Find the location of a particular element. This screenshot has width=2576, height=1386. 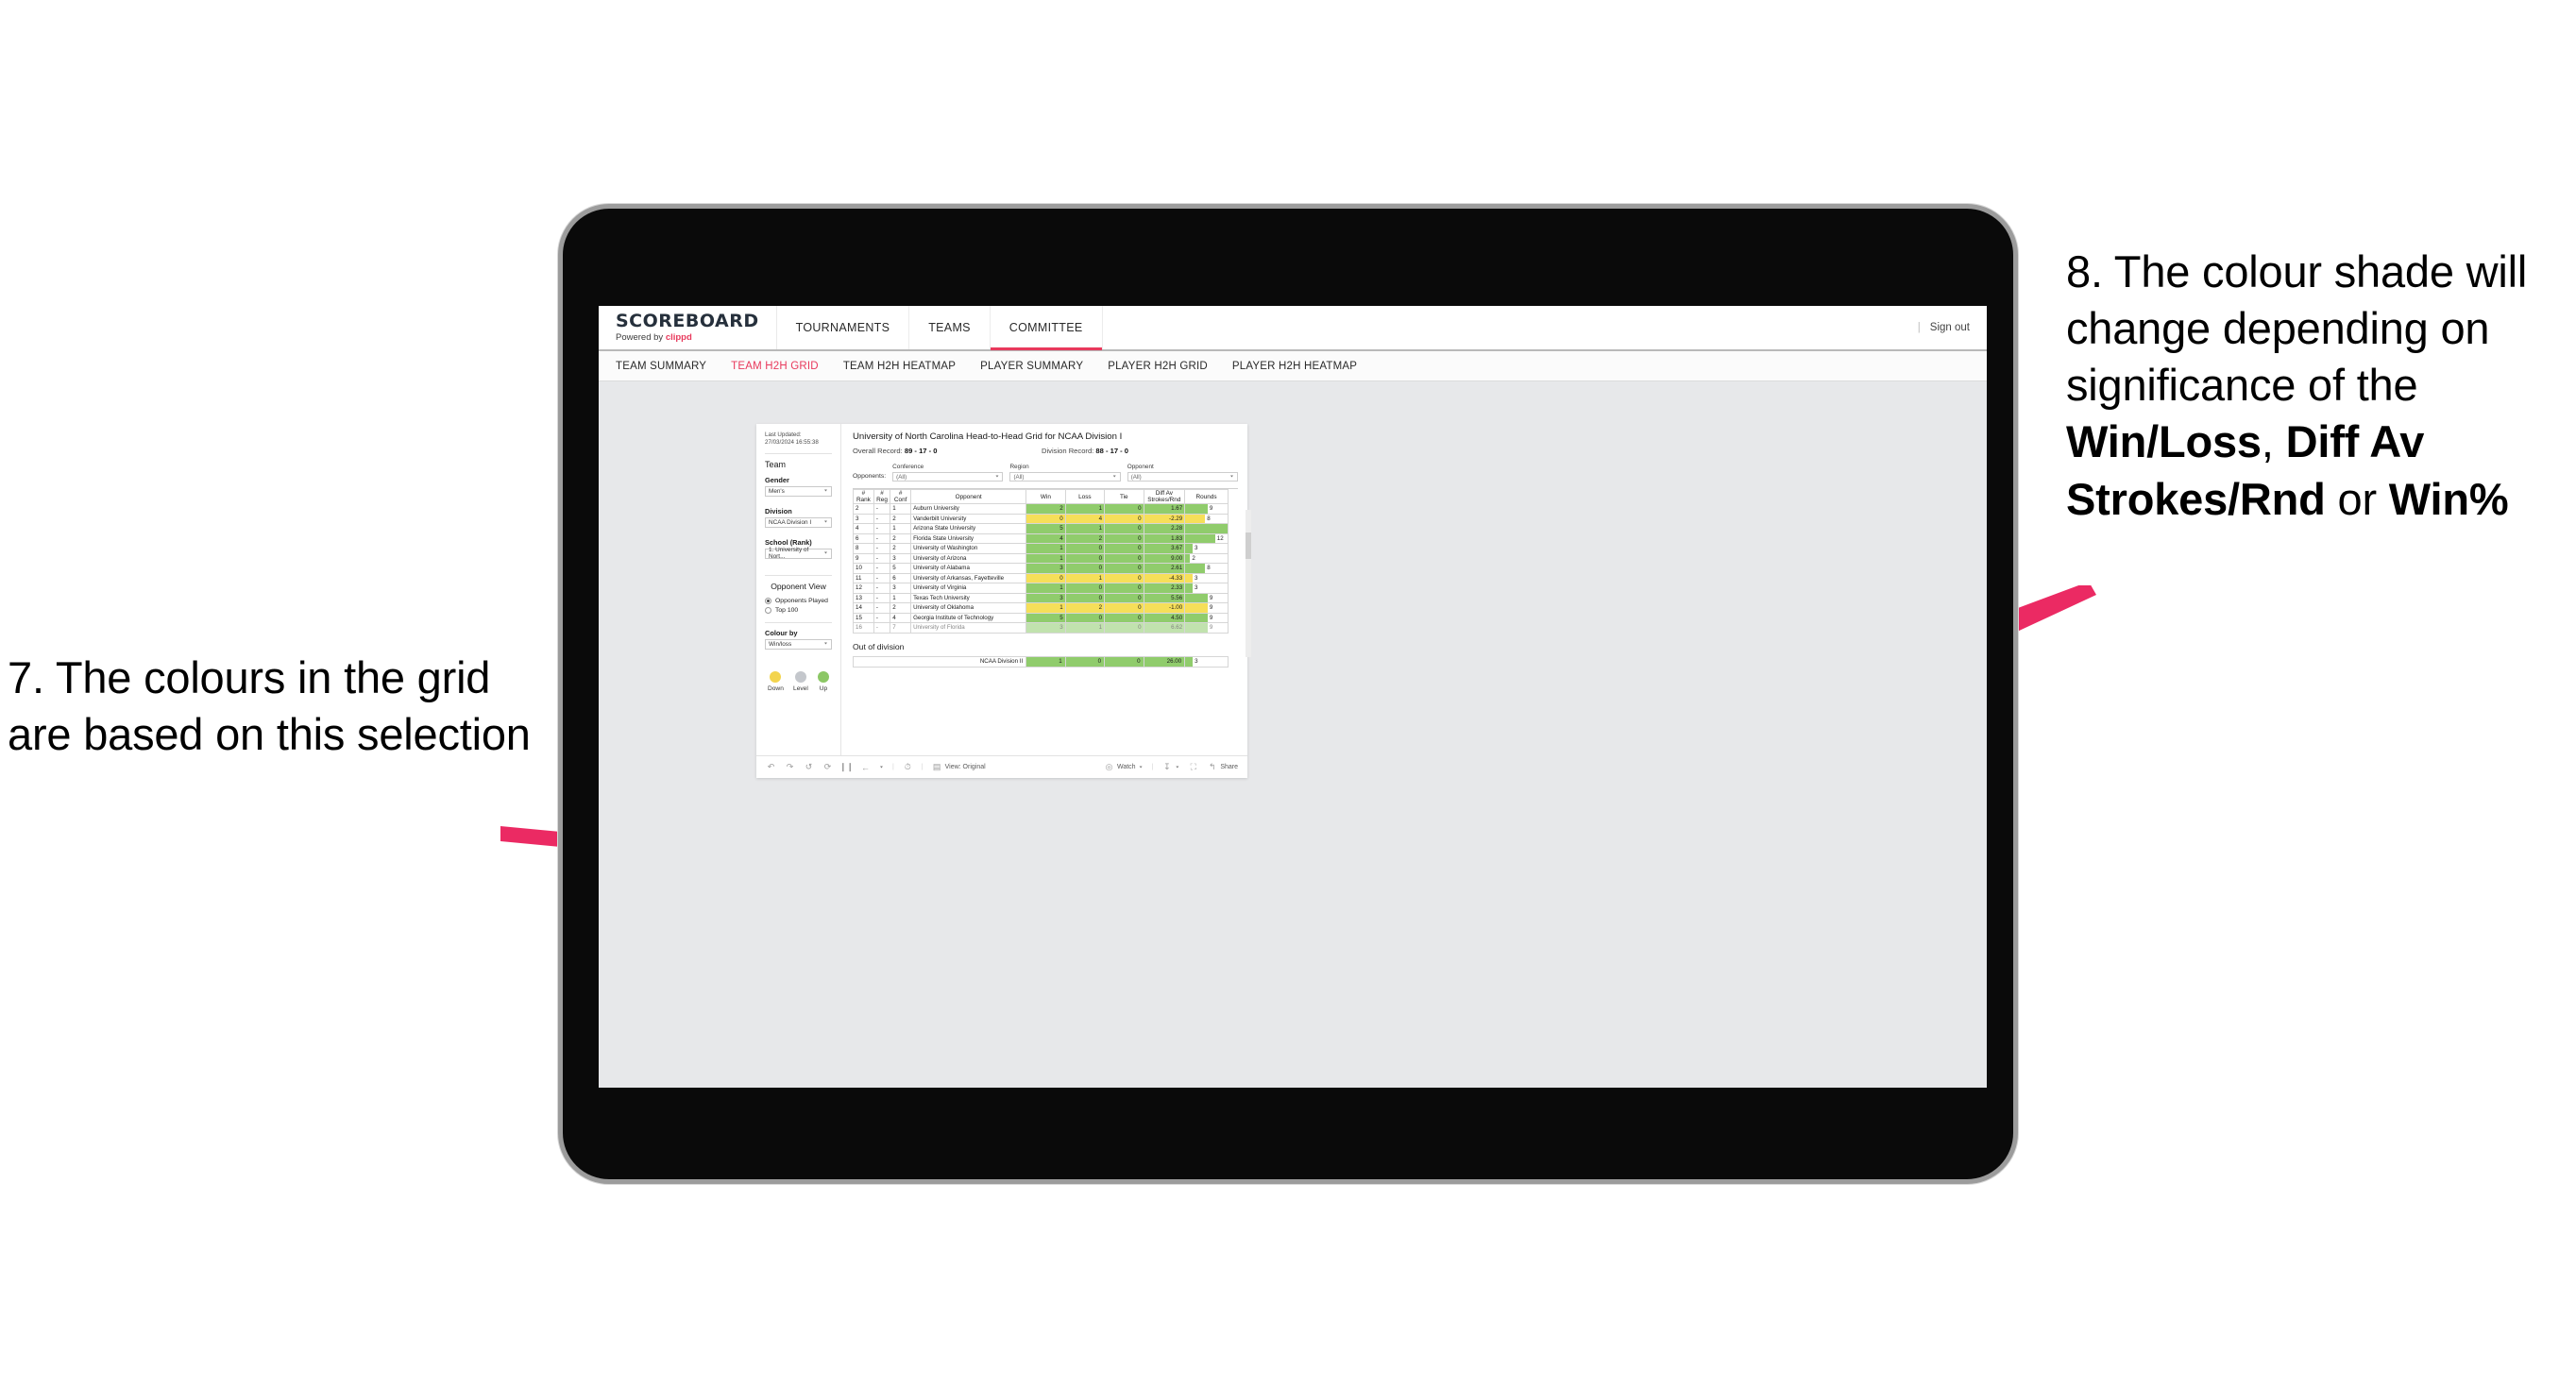

grid-scrollbar-thumb is located at coordinates (1248, 545).